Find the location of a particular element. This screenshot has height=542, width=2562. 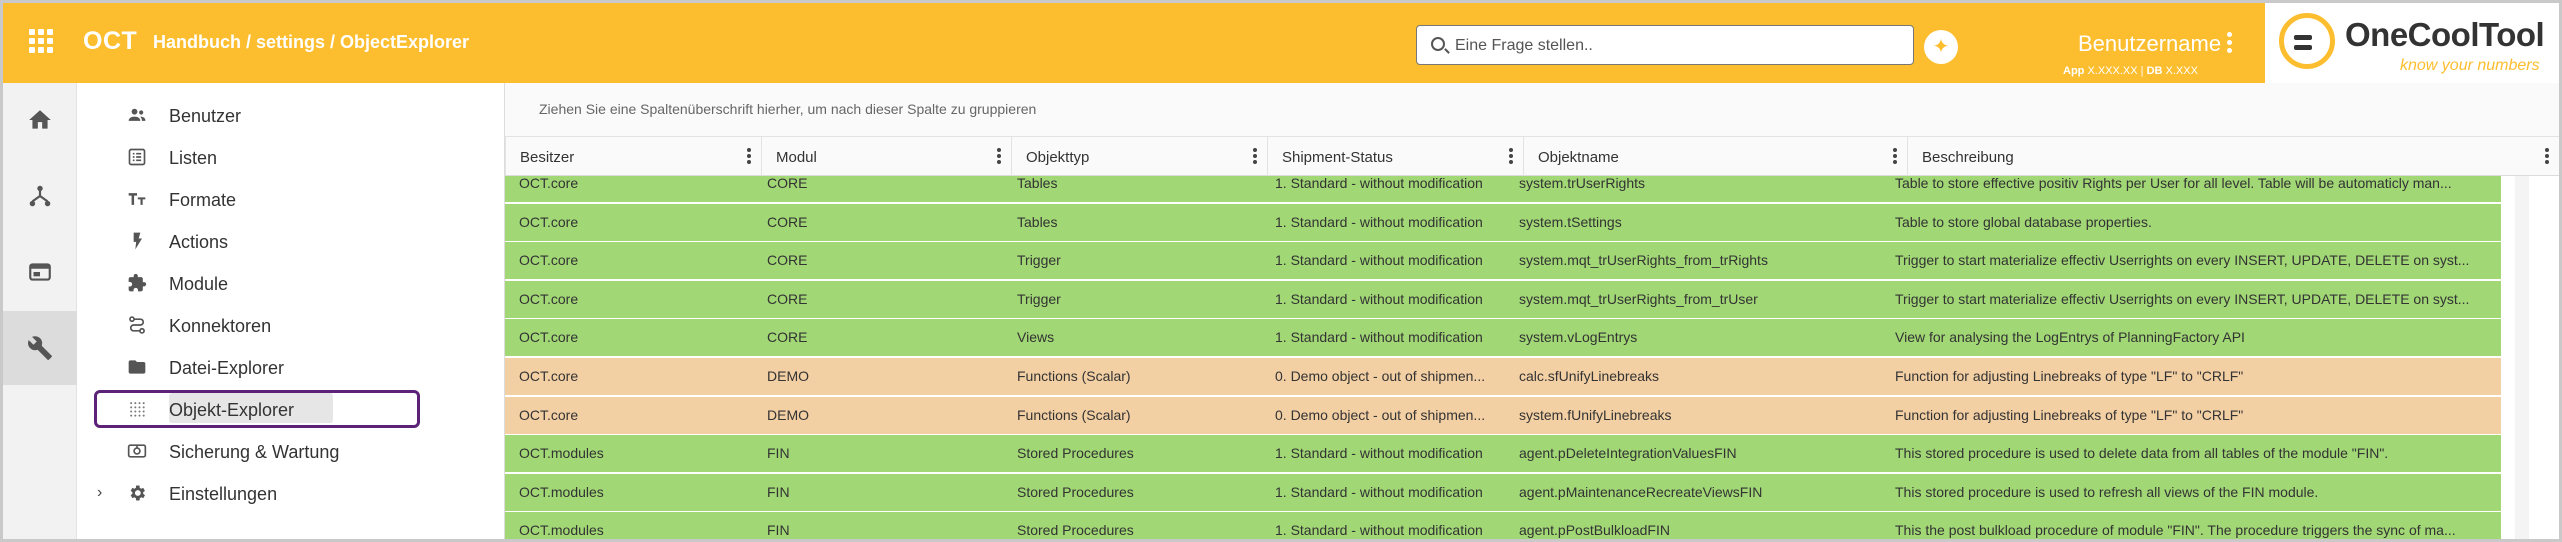

nav-item-einstellungen: › Einstellungen is located at coordinates (291, 493).